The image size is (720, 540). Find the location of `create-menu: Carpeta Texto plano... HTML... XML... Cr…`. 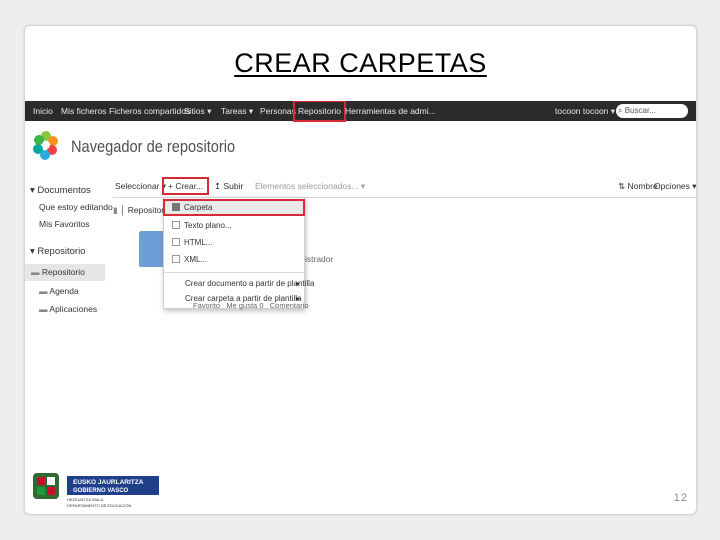

create-menu: Carpeta Texto plano... HTML... XML... Cr… is located at coordinates (238, 253).